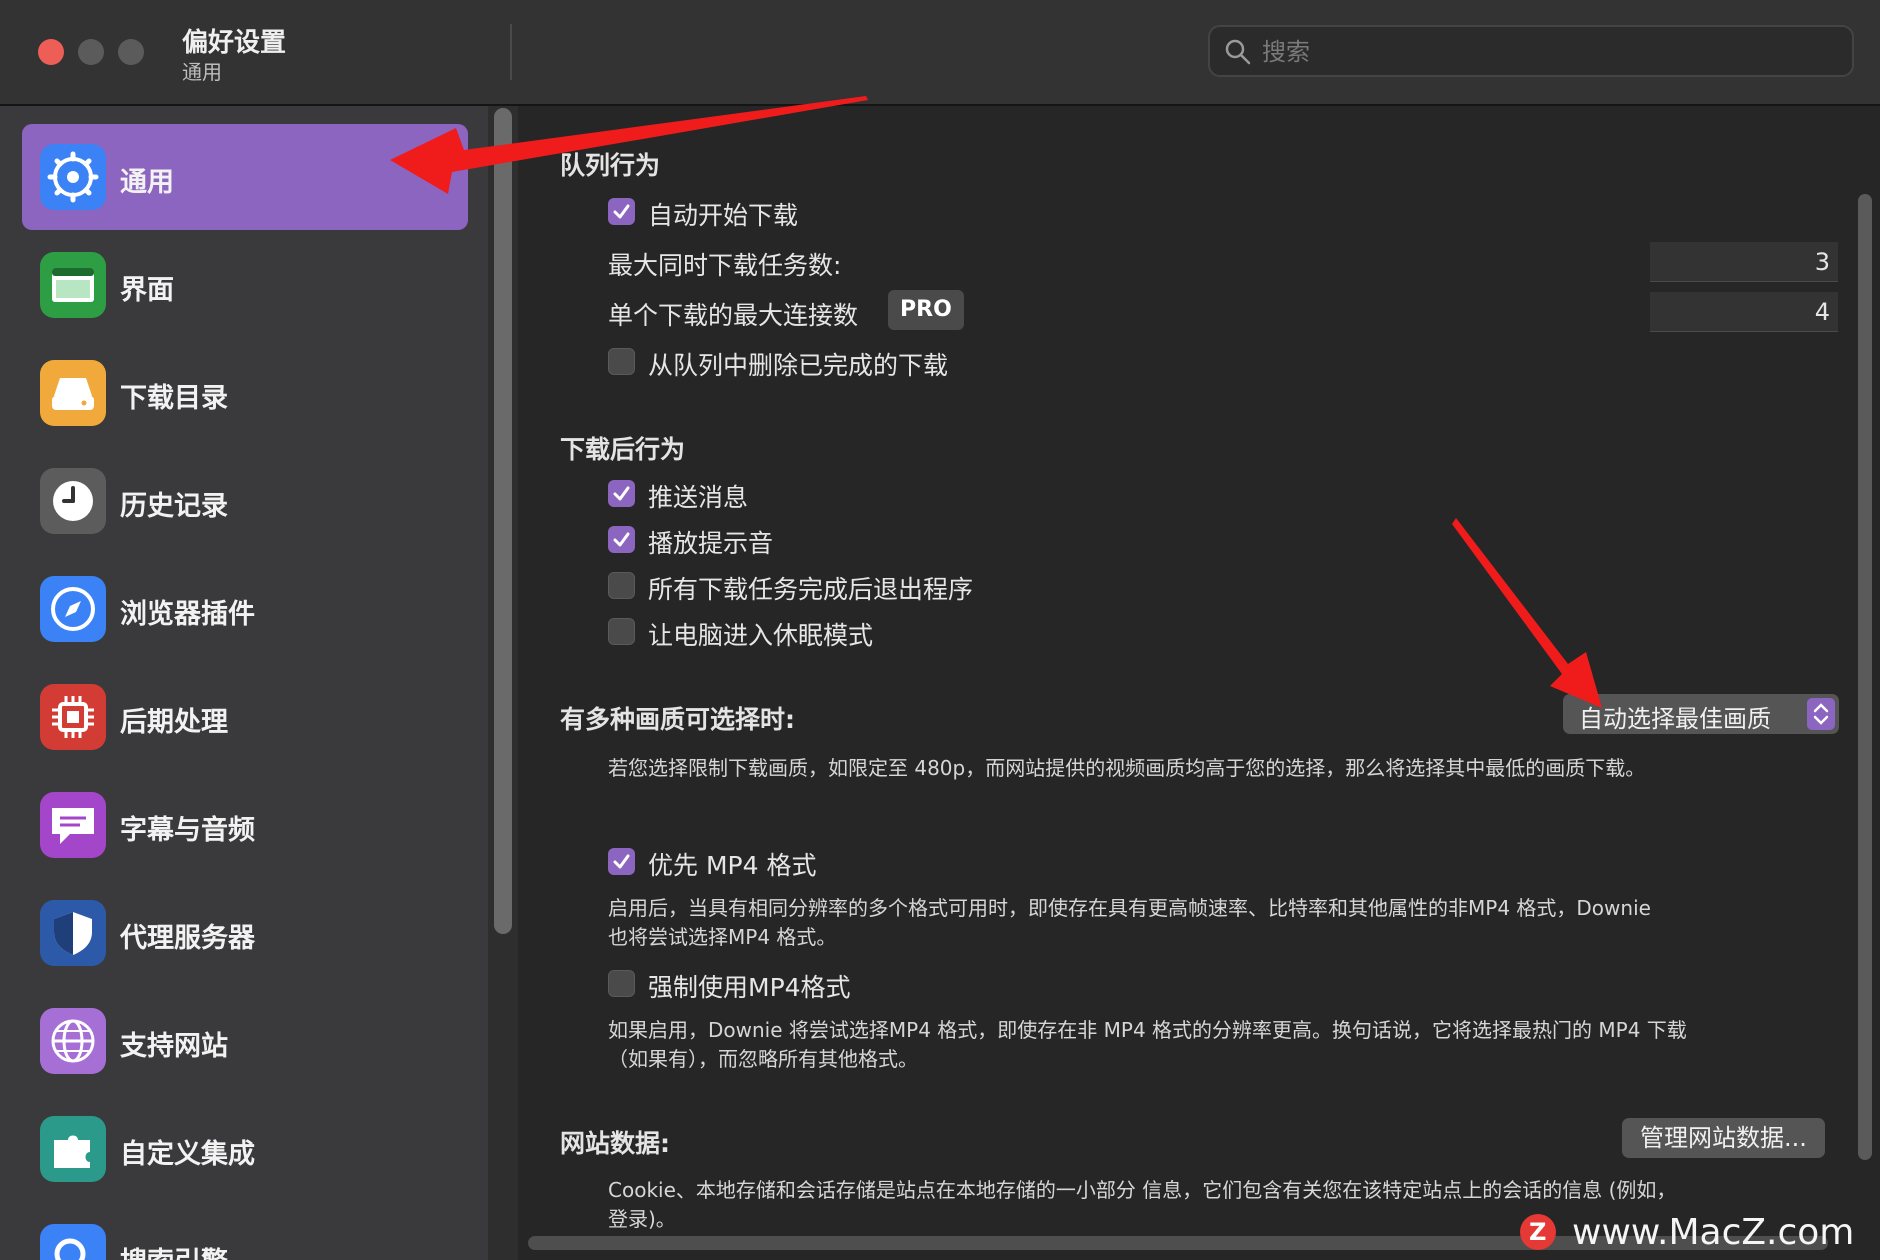  Describe the element at coordinates (73, 1041) in the screenshot. I see `globe-icon` at that location.